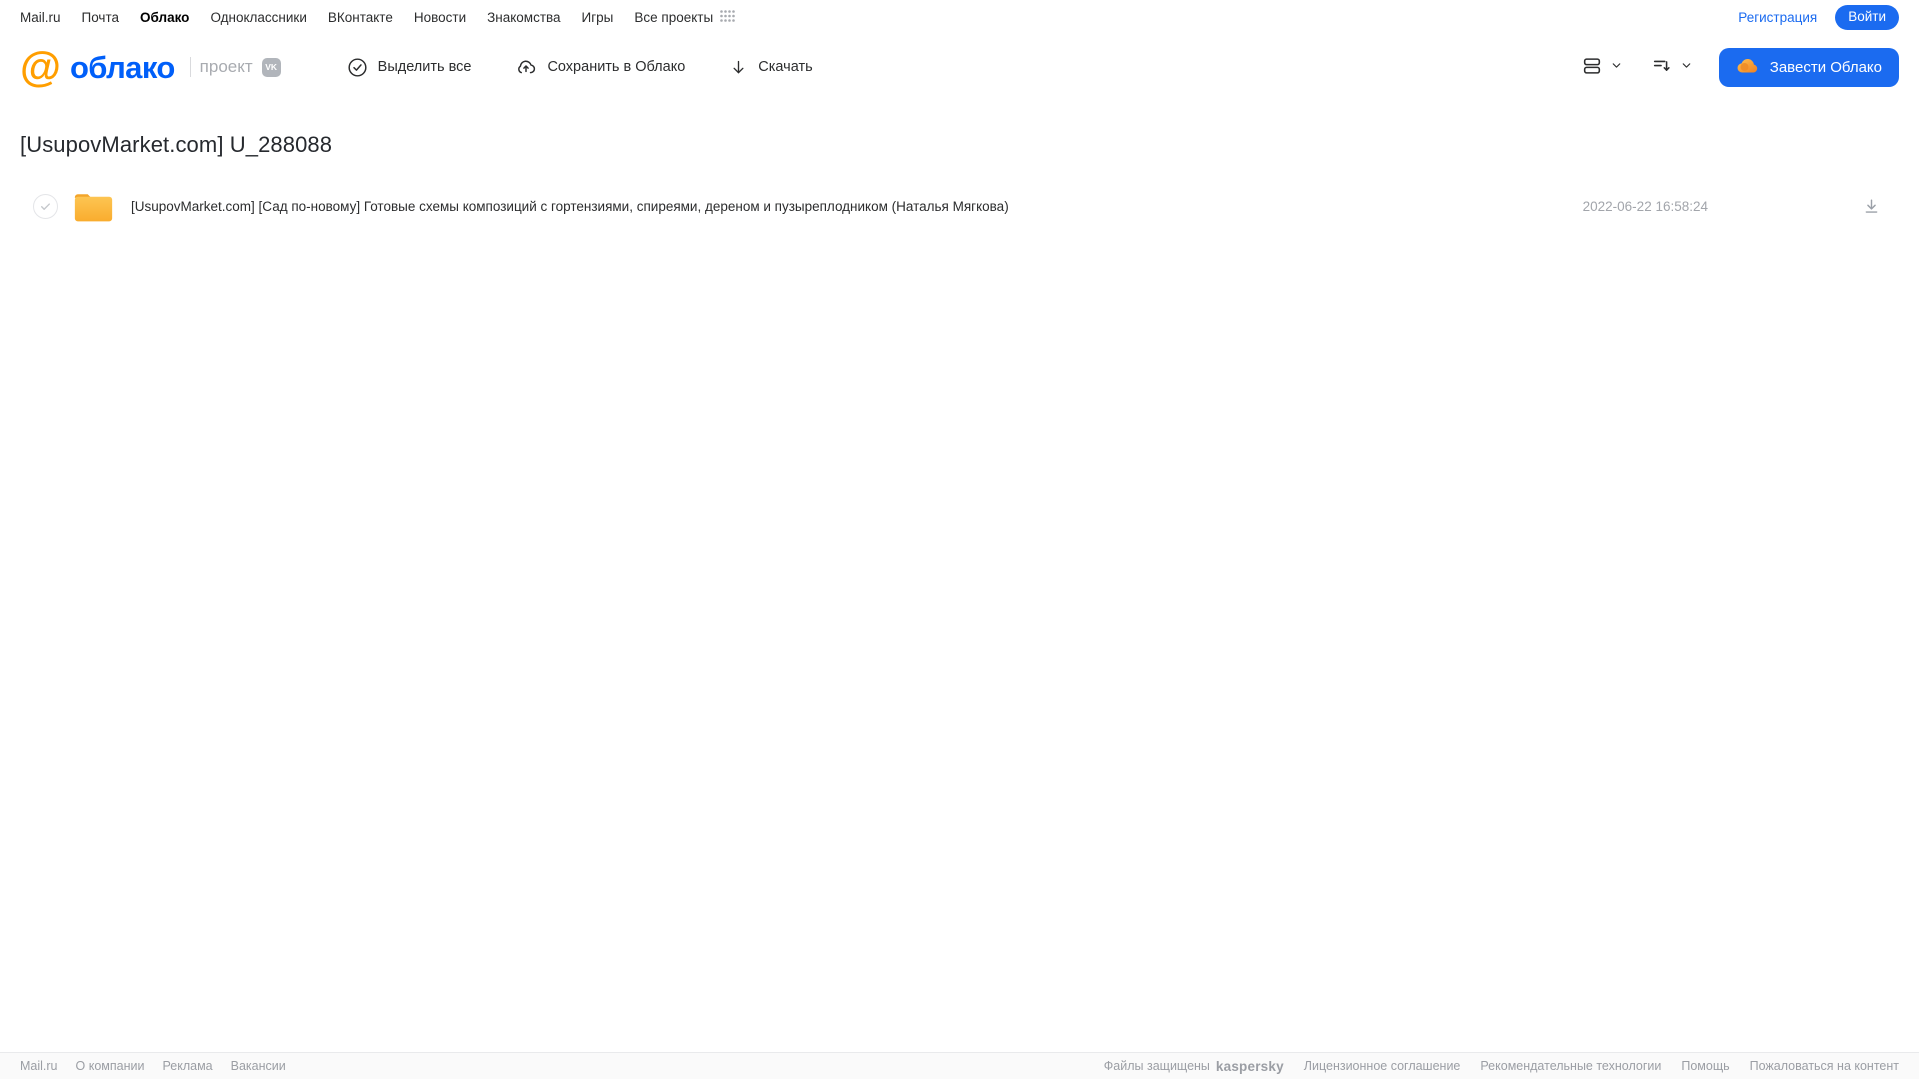  Describe the element at coordinates (424, 67) in the screenshot. I see `select-all-label: Выделить все` at that location.